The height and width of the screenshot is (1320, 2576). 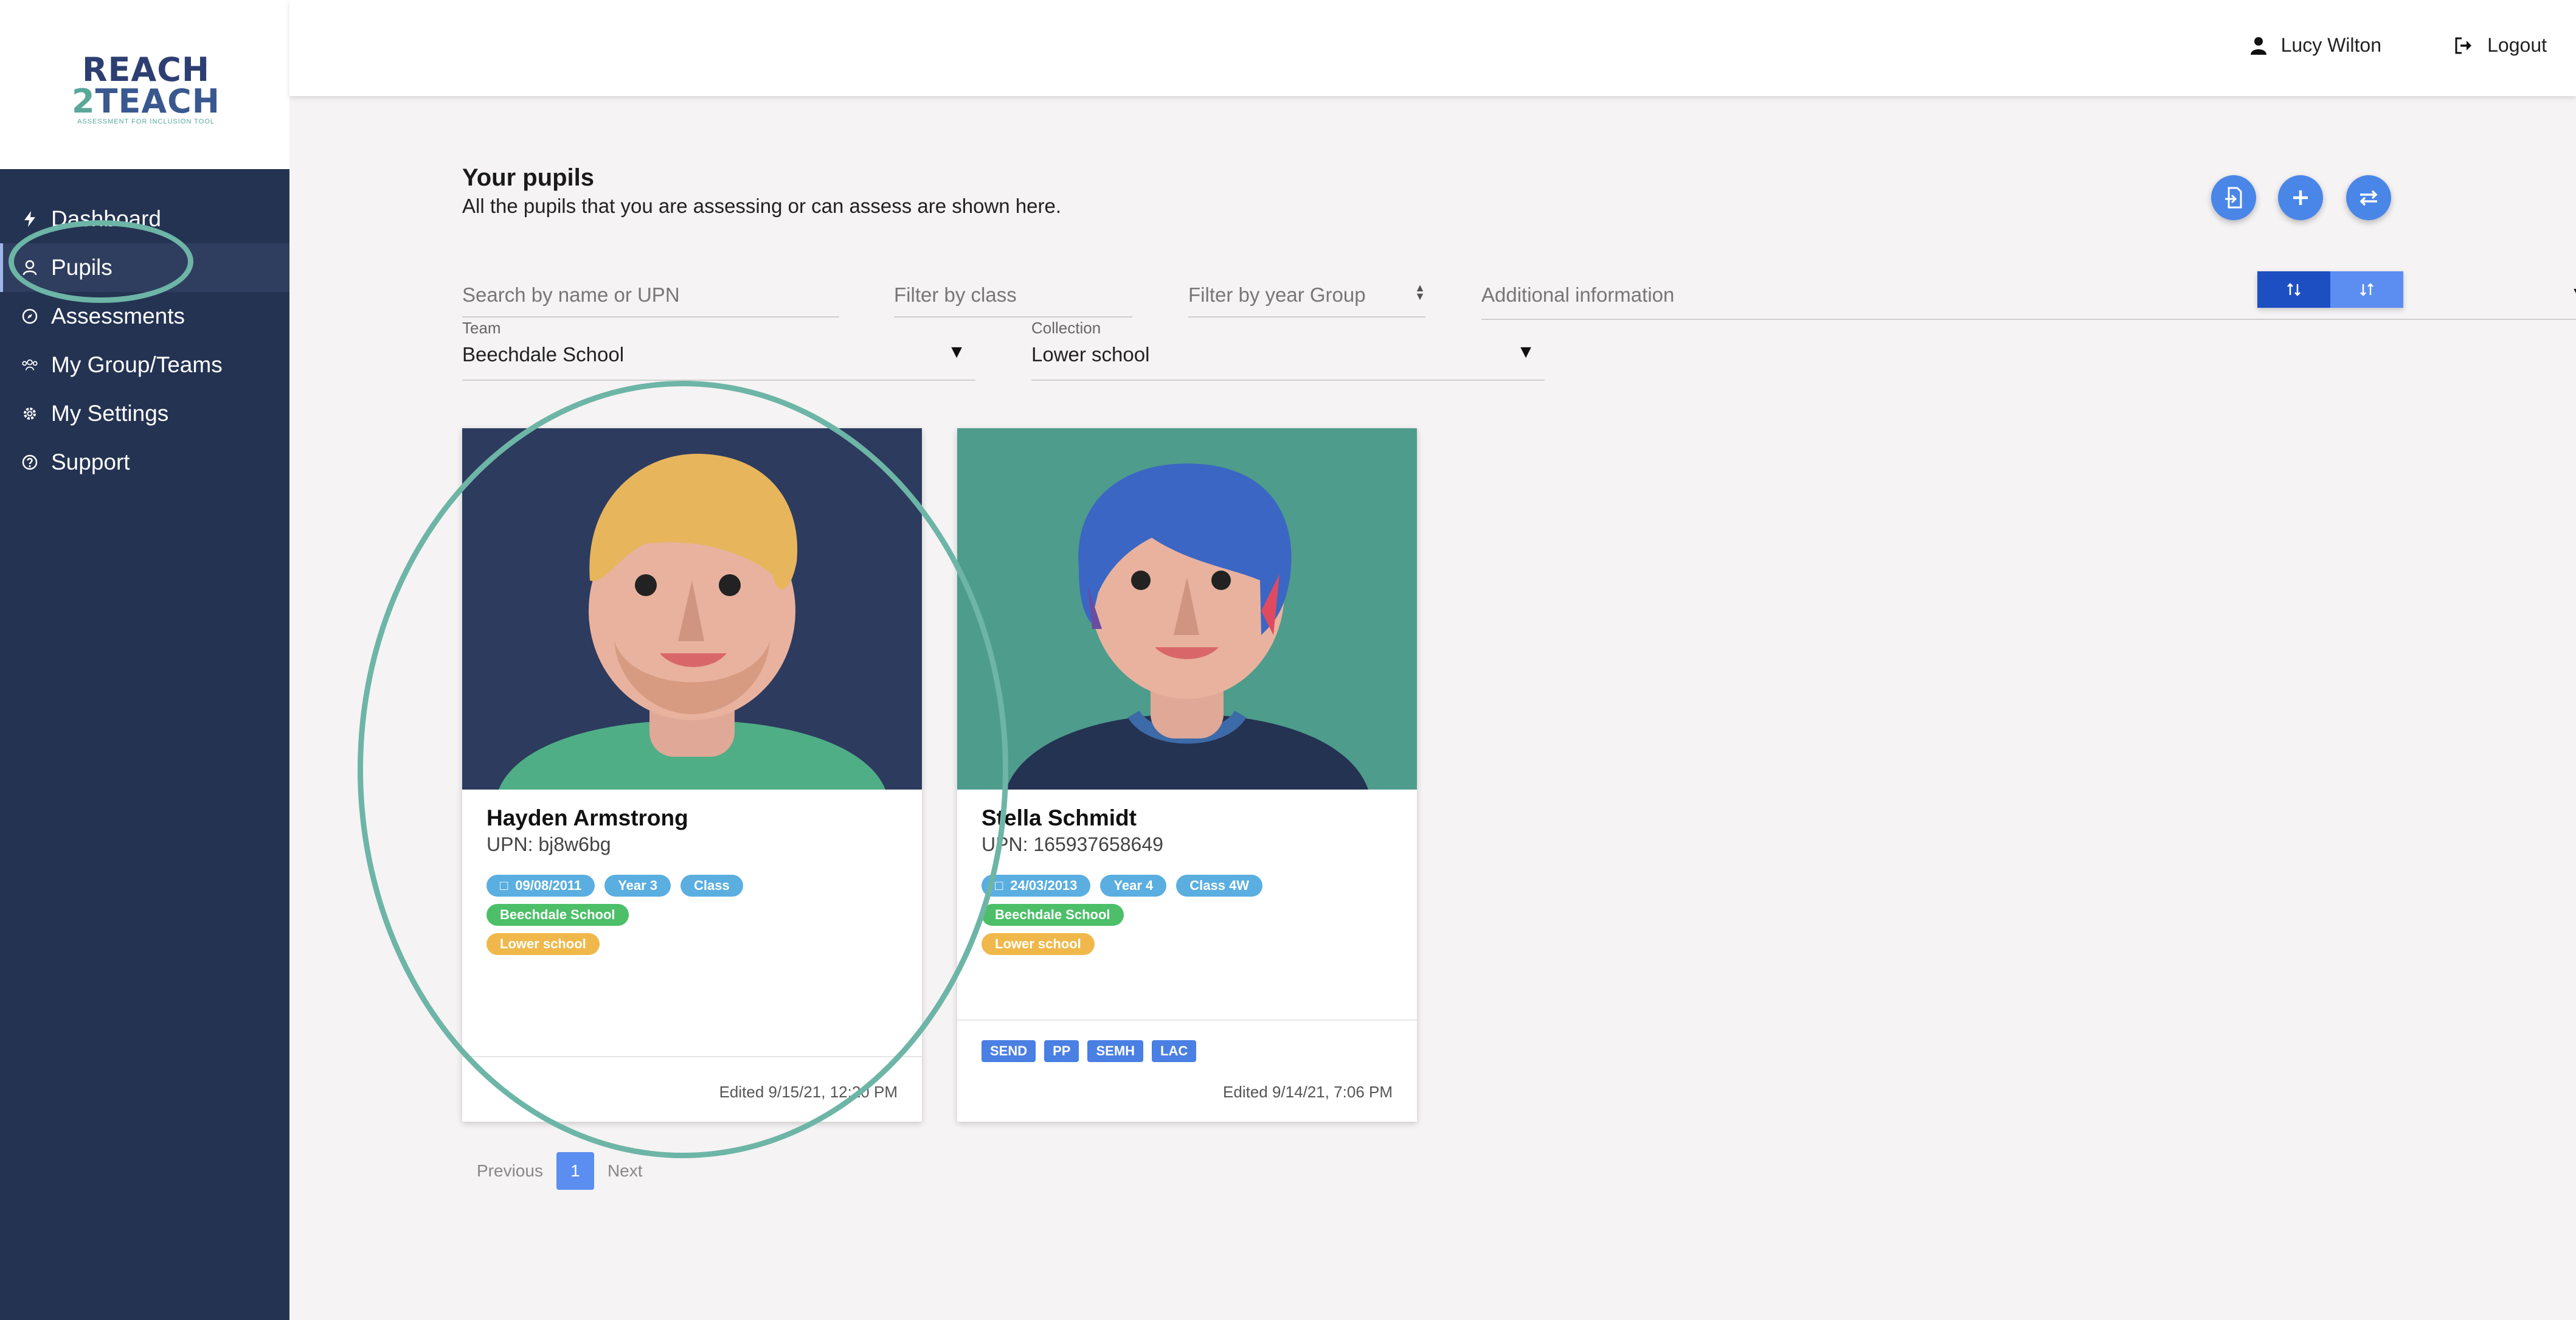 What do you see at coordinates (1288, 350) in the screenshot?
I see `collection-select: Collection Lower school ▼` at bounding box center [1288, 350].